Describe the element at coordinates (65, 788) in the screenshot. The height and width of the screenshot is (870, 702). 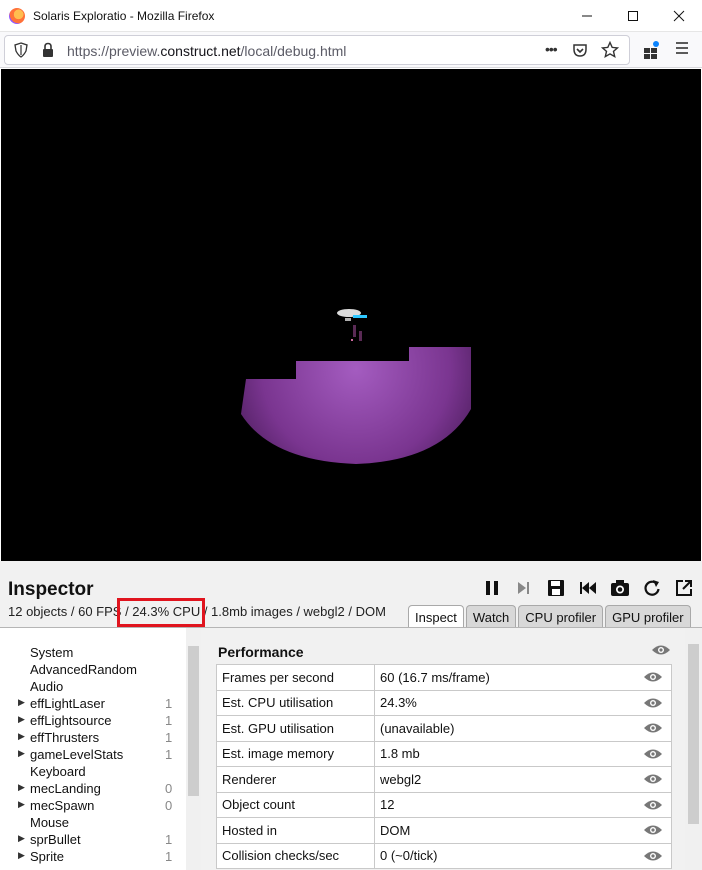
I see `object-name: mecLanding` at that location.